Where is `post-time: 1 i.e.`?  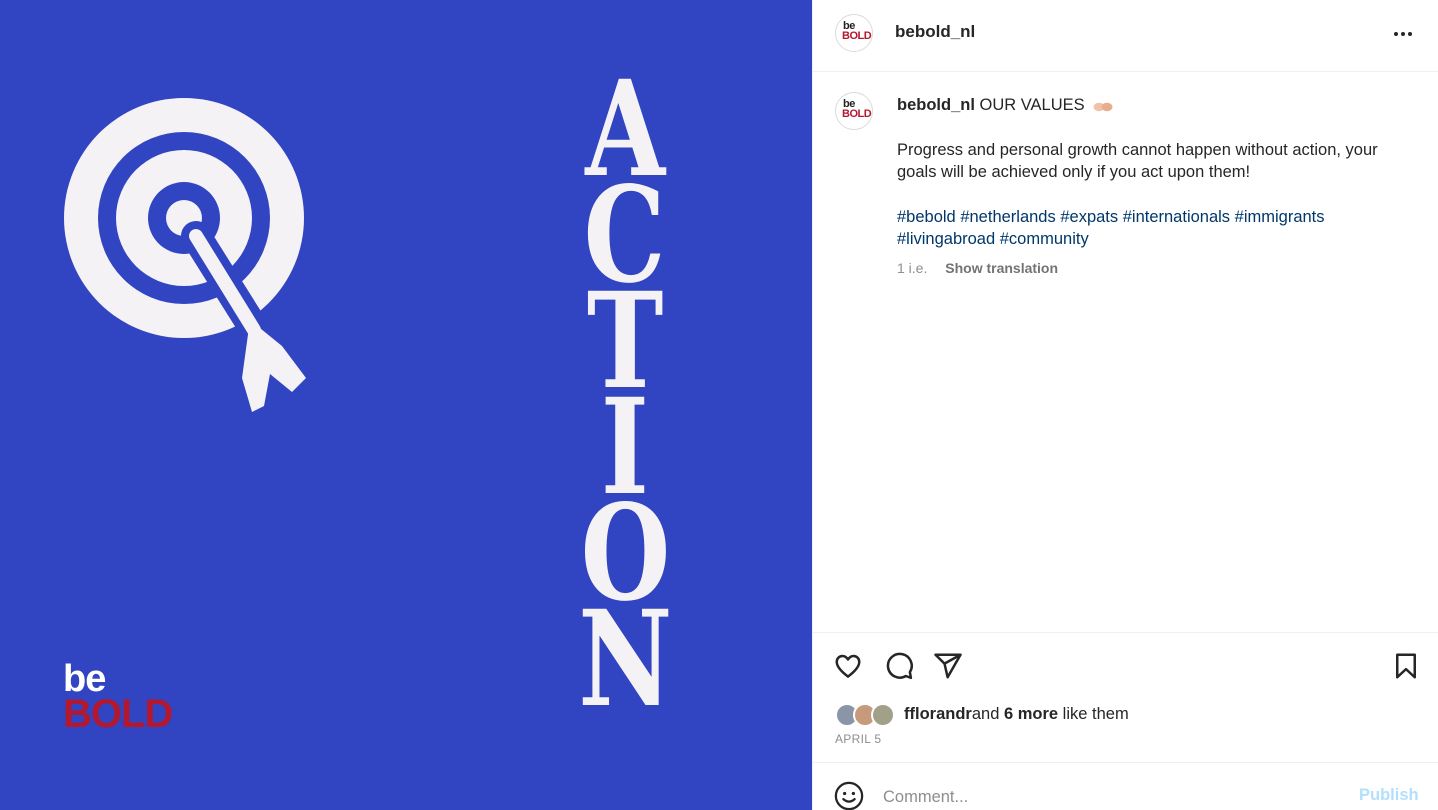
post-time: 1 i.e. is located at coordinates (912, 268).